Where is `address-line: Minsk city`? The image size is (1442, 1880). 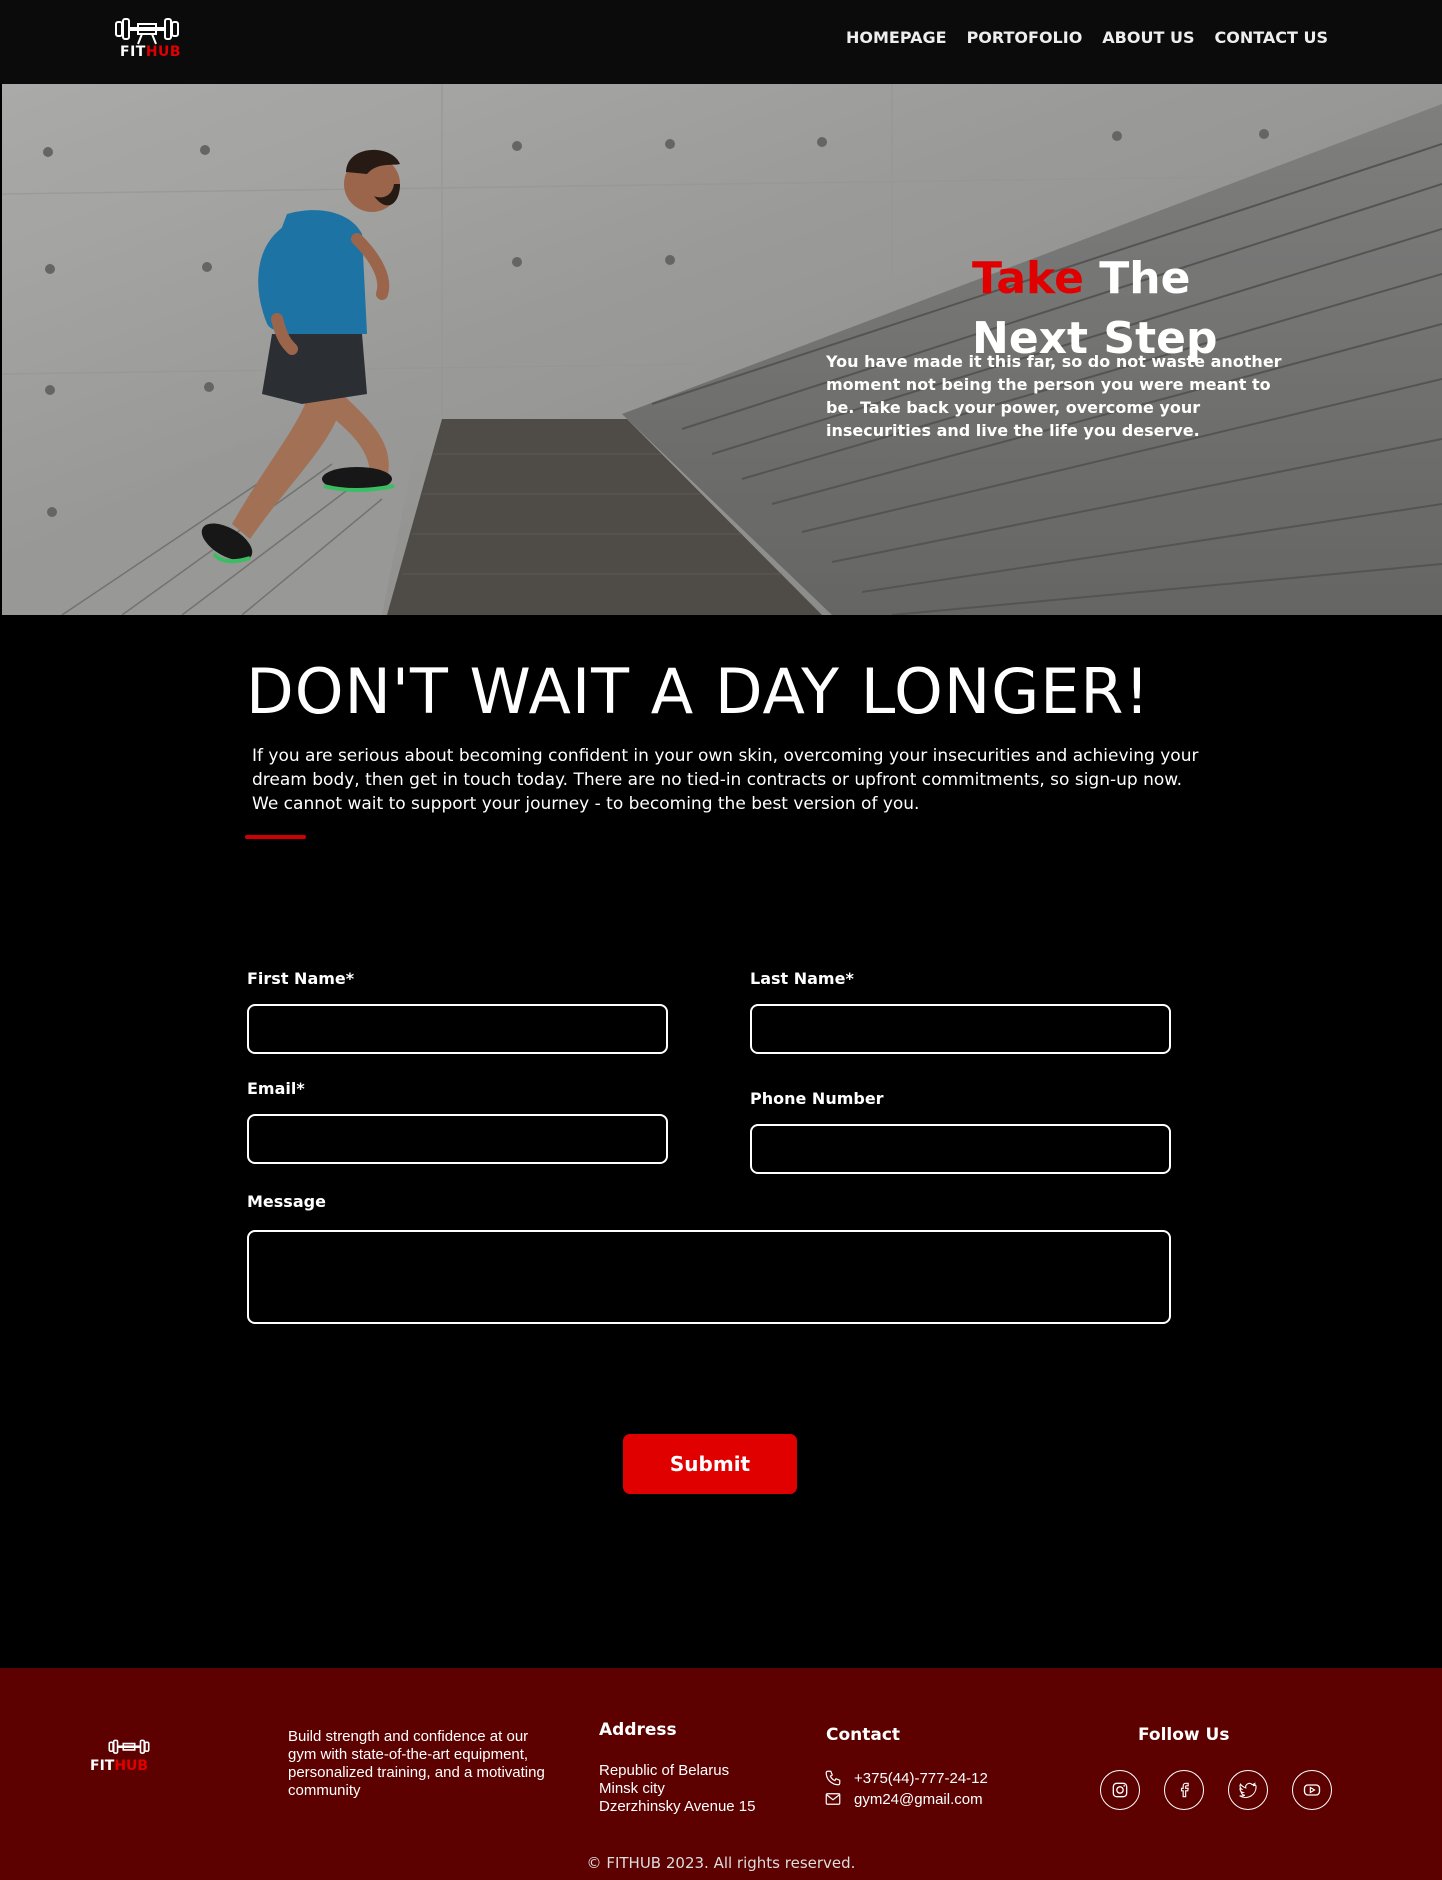 address-line: Minsk city is located at coordinates (632, 1788).